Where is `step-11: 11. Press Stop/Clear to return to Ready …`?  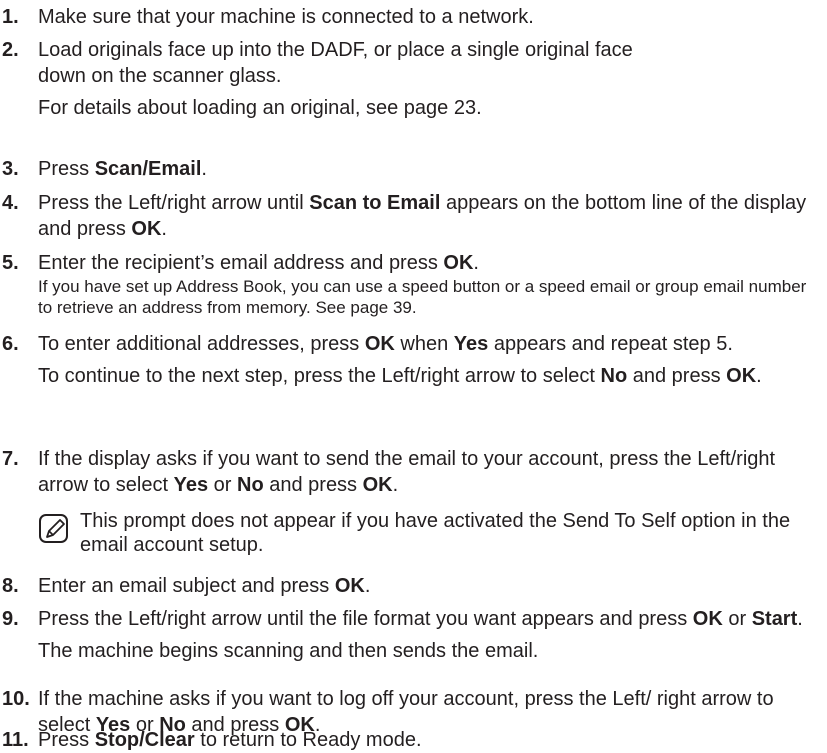 step-11: 11. Press Stop/Clear to return to Ready … is located at coordinates (410, 740).